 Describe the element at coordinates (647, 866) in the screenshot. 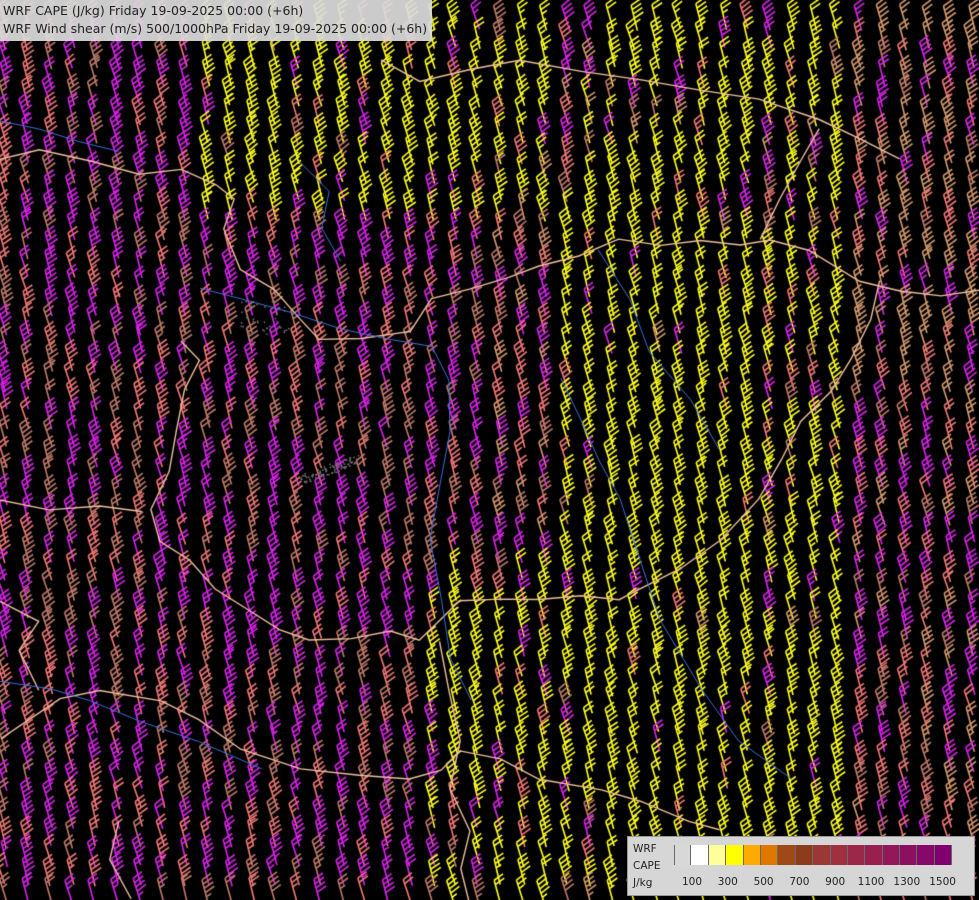

I see `legend-field-label: CAPE` at that location.